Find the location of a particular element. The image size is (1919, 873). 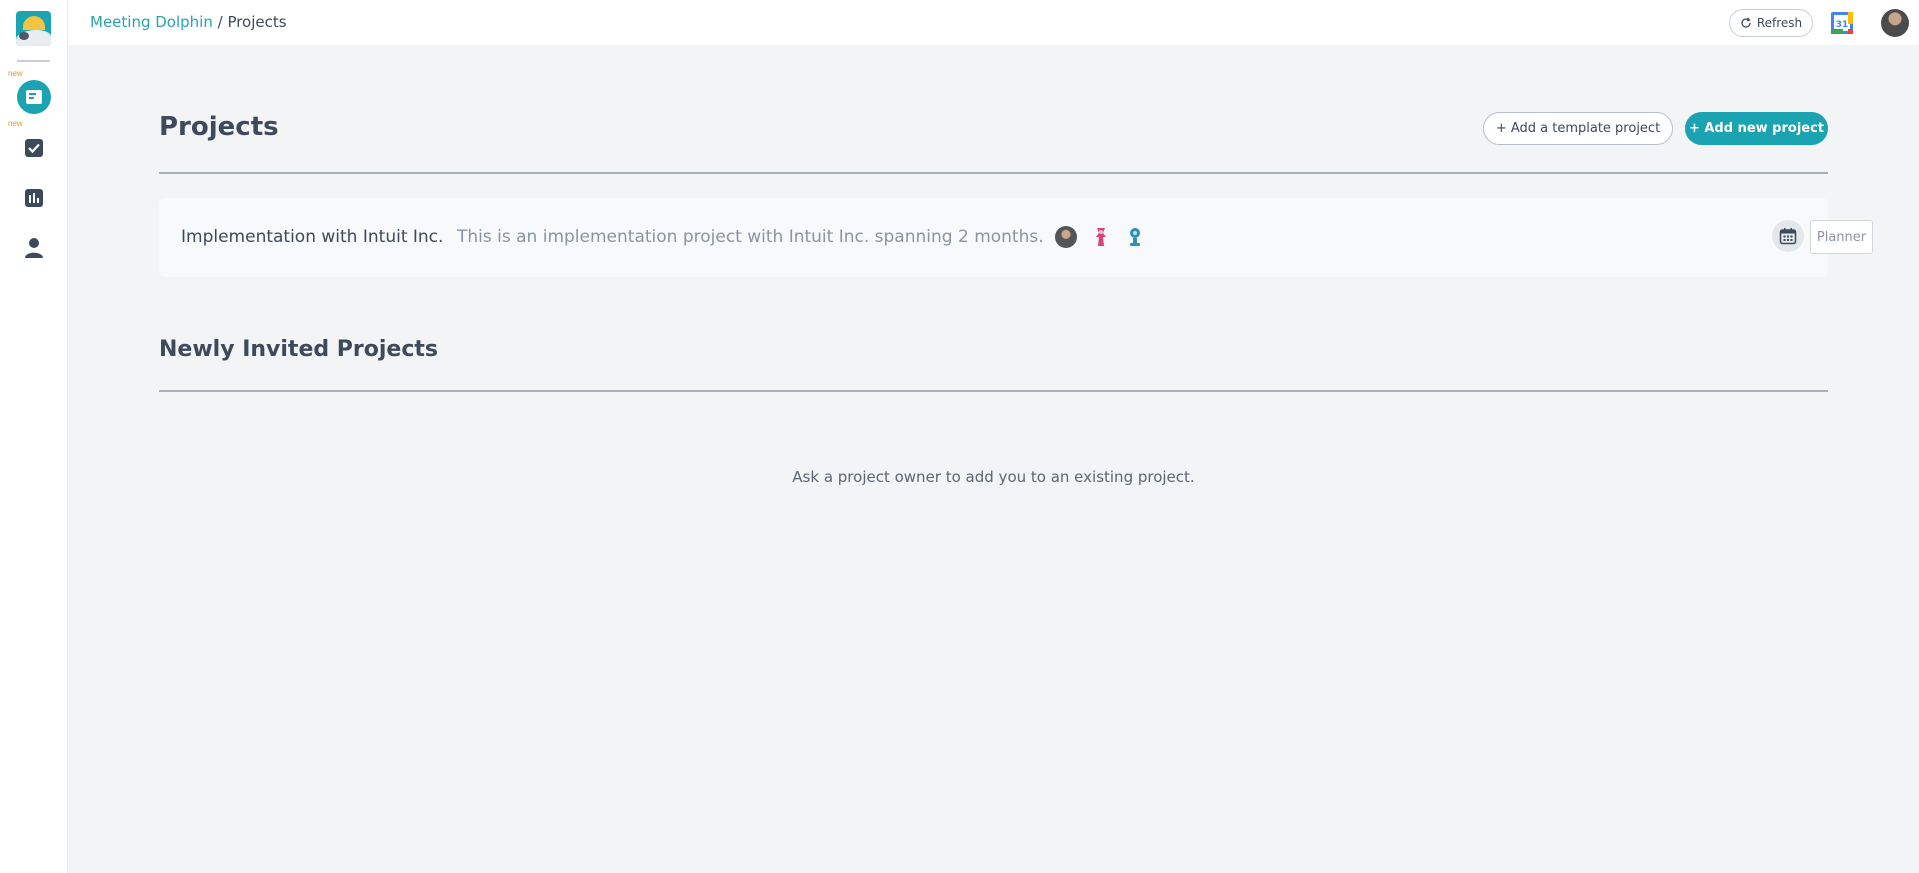

analytics-icon is located at coordinates (34, 198).